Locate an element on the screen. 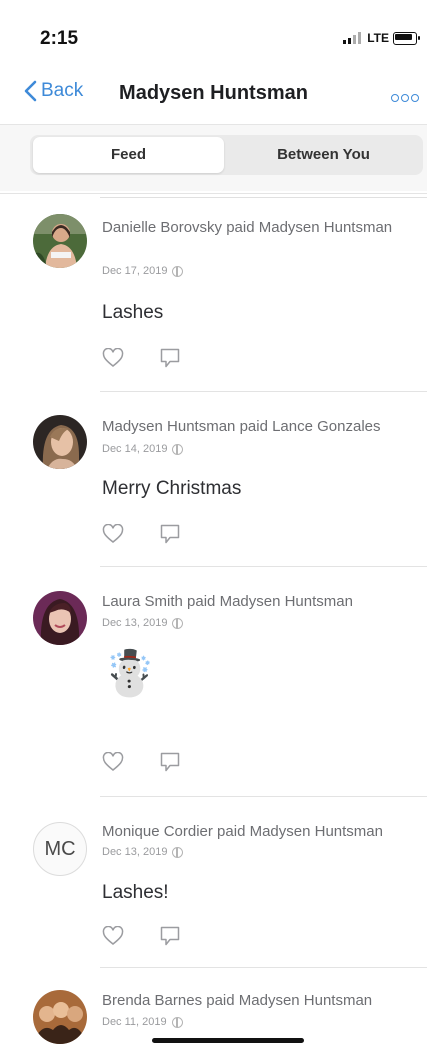 This screenshot has height=1048, width=427. navigation-bar: Back Madysen Huntsman is located at coordinates (213, 95).